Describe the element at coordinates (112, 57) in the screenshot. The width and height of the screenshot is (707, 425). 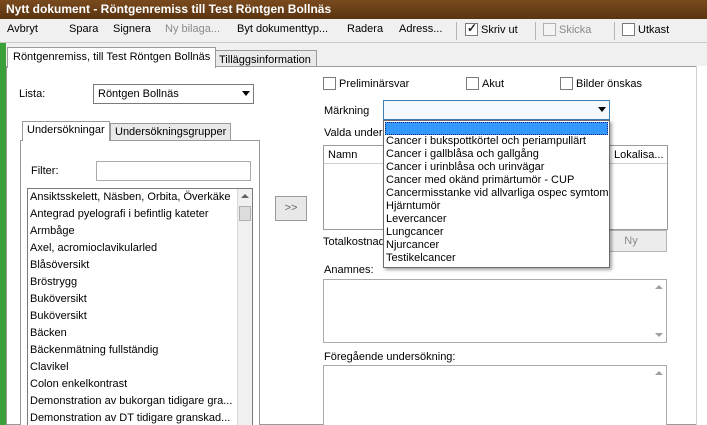
I see `tab-remiss: Röntgenremiss, till Test Röntgen Bollnäs` at that location.